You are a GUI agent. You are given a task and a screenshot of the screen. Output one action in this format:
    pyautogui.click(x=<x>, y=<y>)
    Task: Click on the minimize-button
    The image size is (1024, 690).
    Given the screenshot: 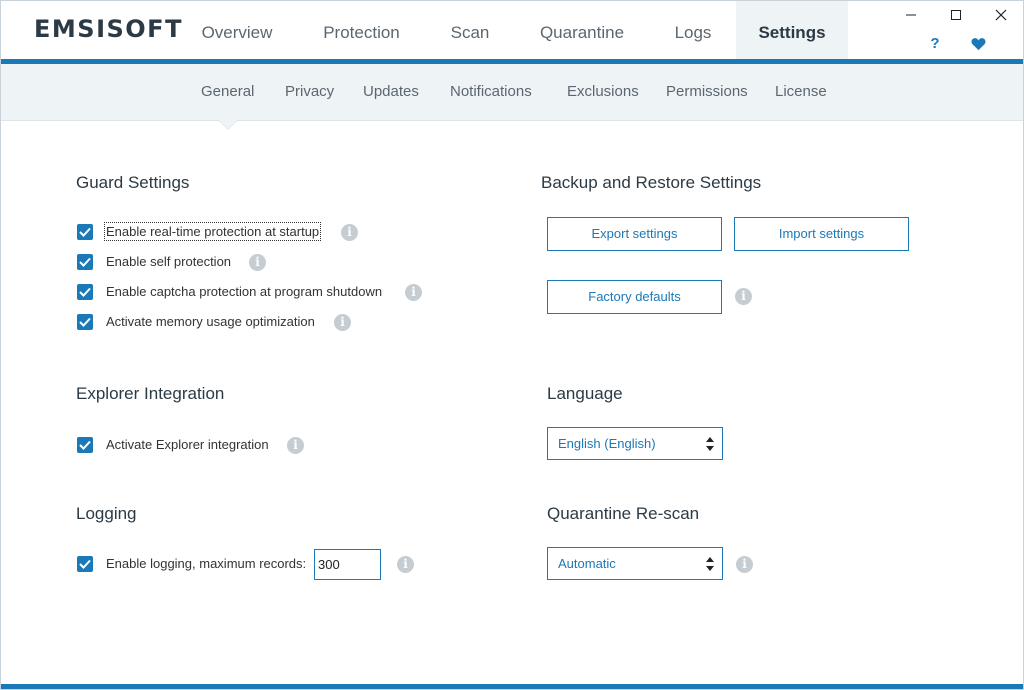 What is the action you would take?
    pyautogui.click(x=911, y=16)
    